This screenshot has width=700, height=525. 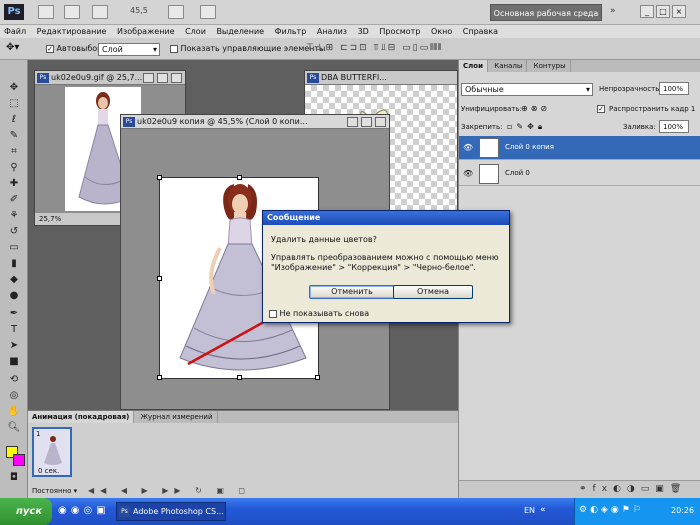 What do you see at coordinates (14, 428) in the screenshot?
I see `zoom-tool-icon: 🔍︎` at bounding box center [14, 428].